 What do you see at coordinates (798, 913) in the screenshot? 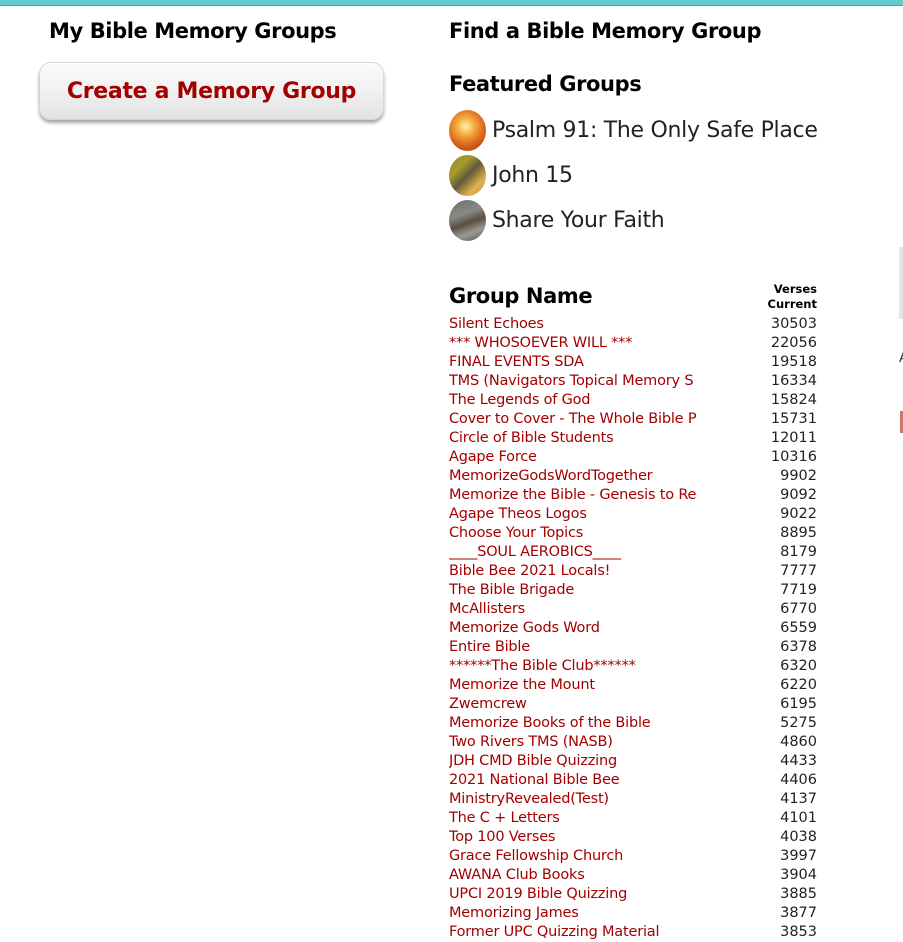
I see `verses-current-count: 3877` at bounding box center [798, 913].